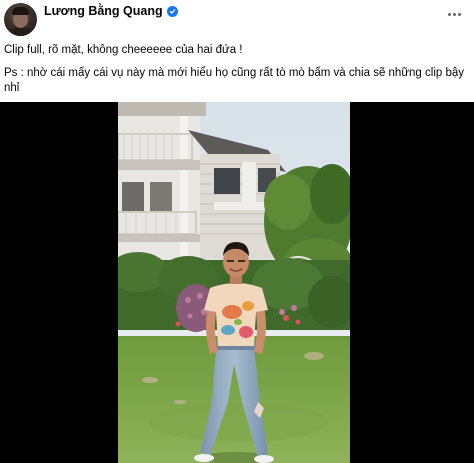  I want to click on author-name-row: Lương Bằng Quang, so click(111, 11).